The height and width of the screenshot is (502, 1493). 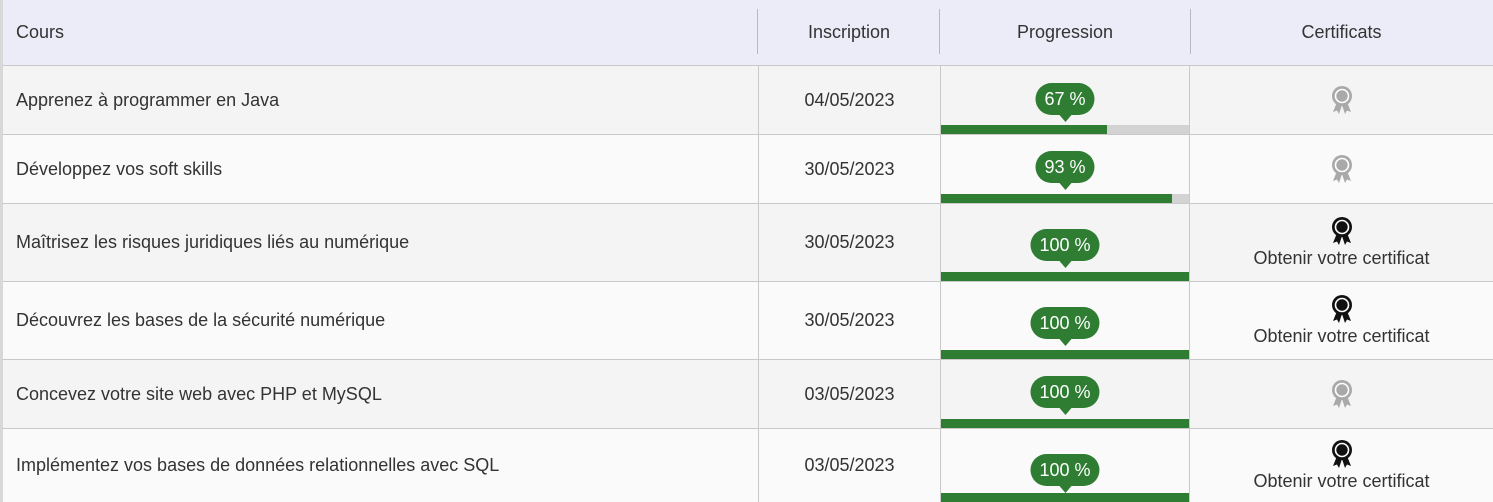 What do you see at coordinates (380, 169) in the screenshot?
I see `course-title: Développez vos soft skills` at bounding box center [380, 169].